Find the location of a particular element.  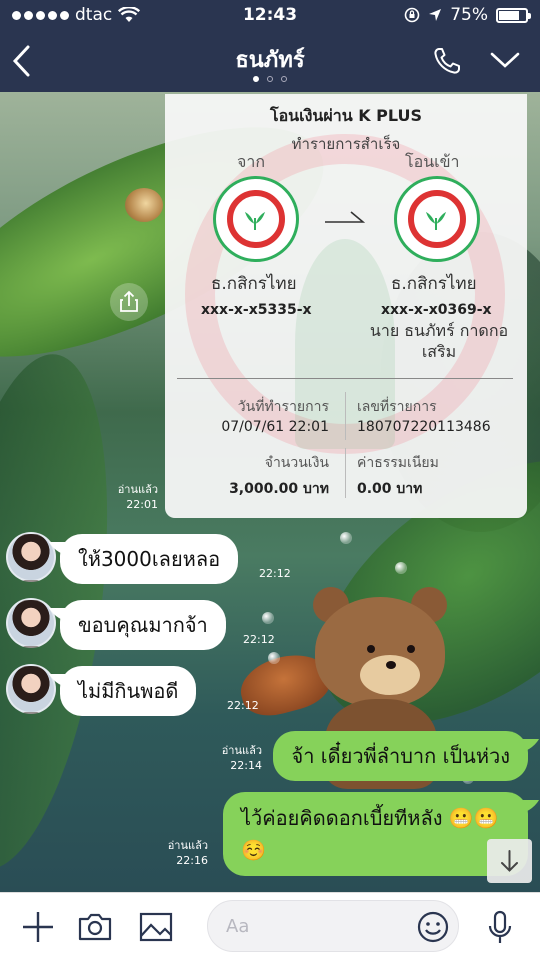

top-bar: dtac 12:43 75% ธนภัทร์ is located at coordinates (270, 46).